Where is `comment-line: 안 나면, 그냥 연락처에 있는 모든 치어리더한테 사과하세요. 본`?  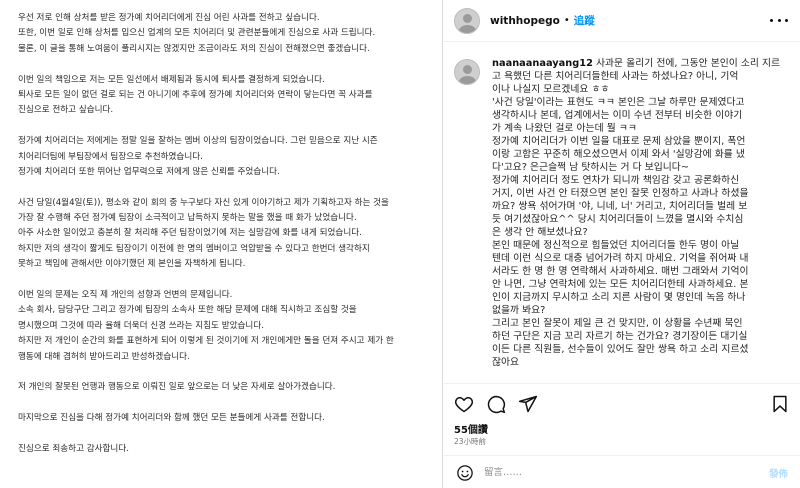 comment-line: 안 나면, 그냥 연락처에 있는 모든 치어리더한테 사과하세요. 본 is located at coordinates (620, 284).